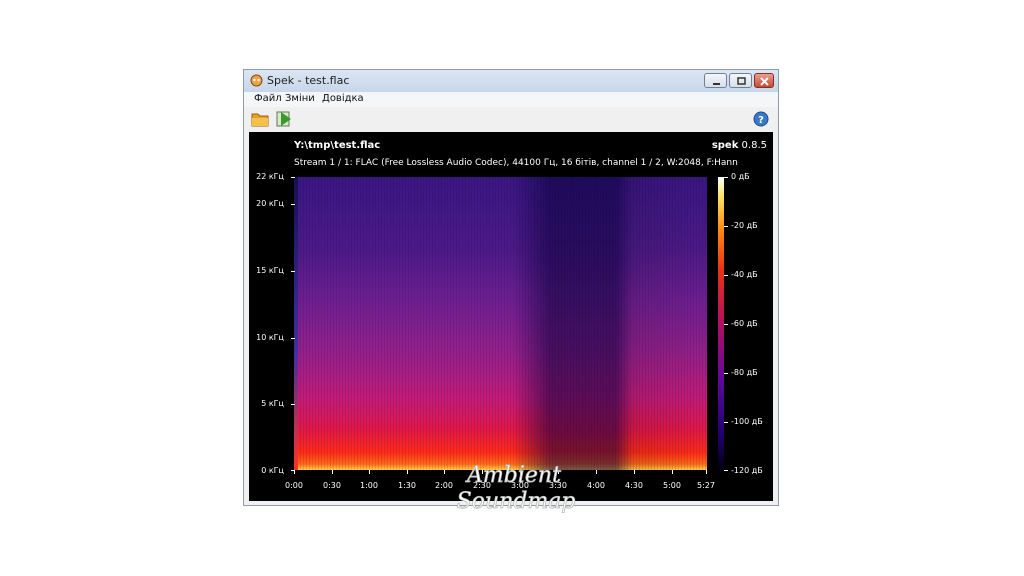  What do you see at coordinates (744, 323) in the screenshot?
I see `db-label: -60 дБ` at bounding box center [744, 323].